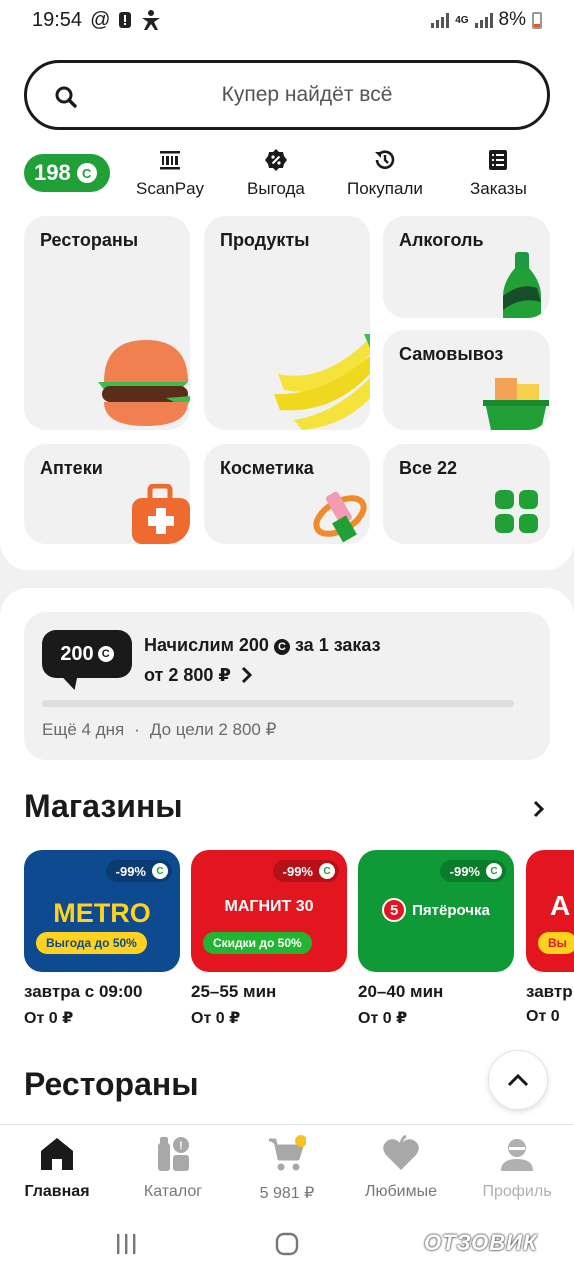 This screenshot has width=574, height=1280. What do you see at coordinates (466, 494) in the screenshot?
I see `category-all: Все 22` at bounding box center [466, 494].